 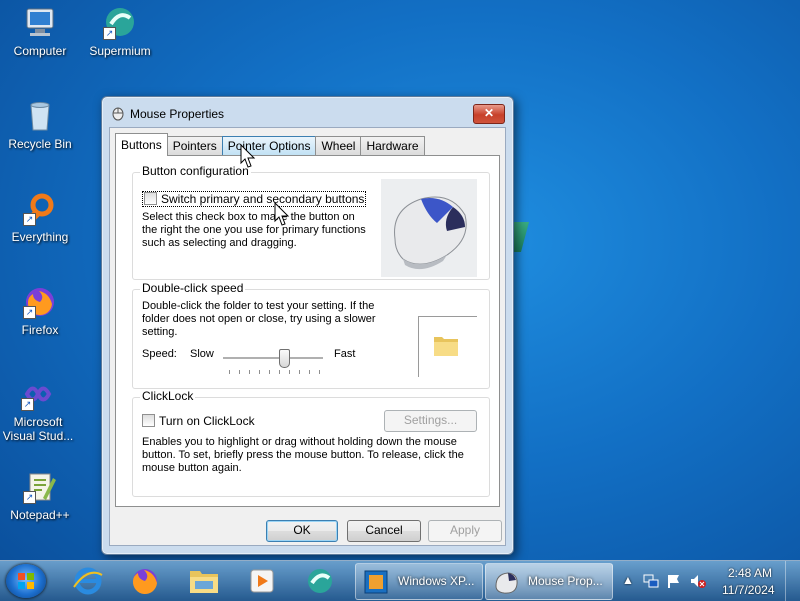 I want to click on desktop-icon-everything: ↗ Everything, so click(x=40, y=218).